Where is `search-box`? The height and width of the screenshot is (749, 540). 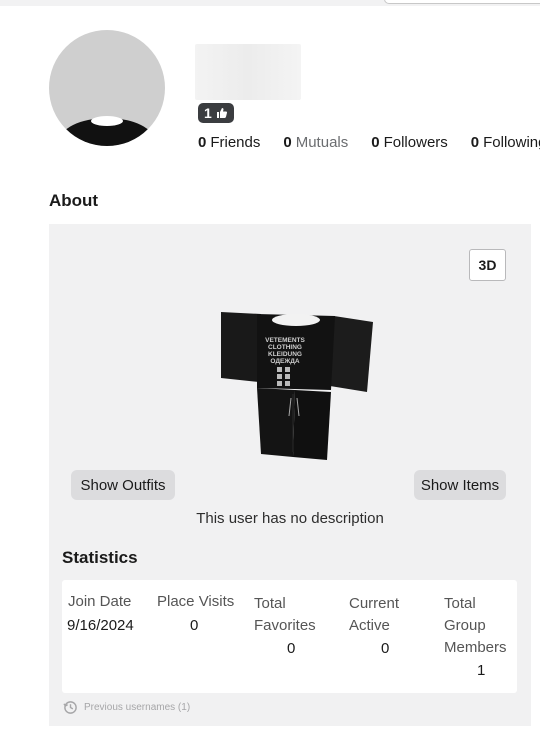
search-box is located at coordinates (462, 2).